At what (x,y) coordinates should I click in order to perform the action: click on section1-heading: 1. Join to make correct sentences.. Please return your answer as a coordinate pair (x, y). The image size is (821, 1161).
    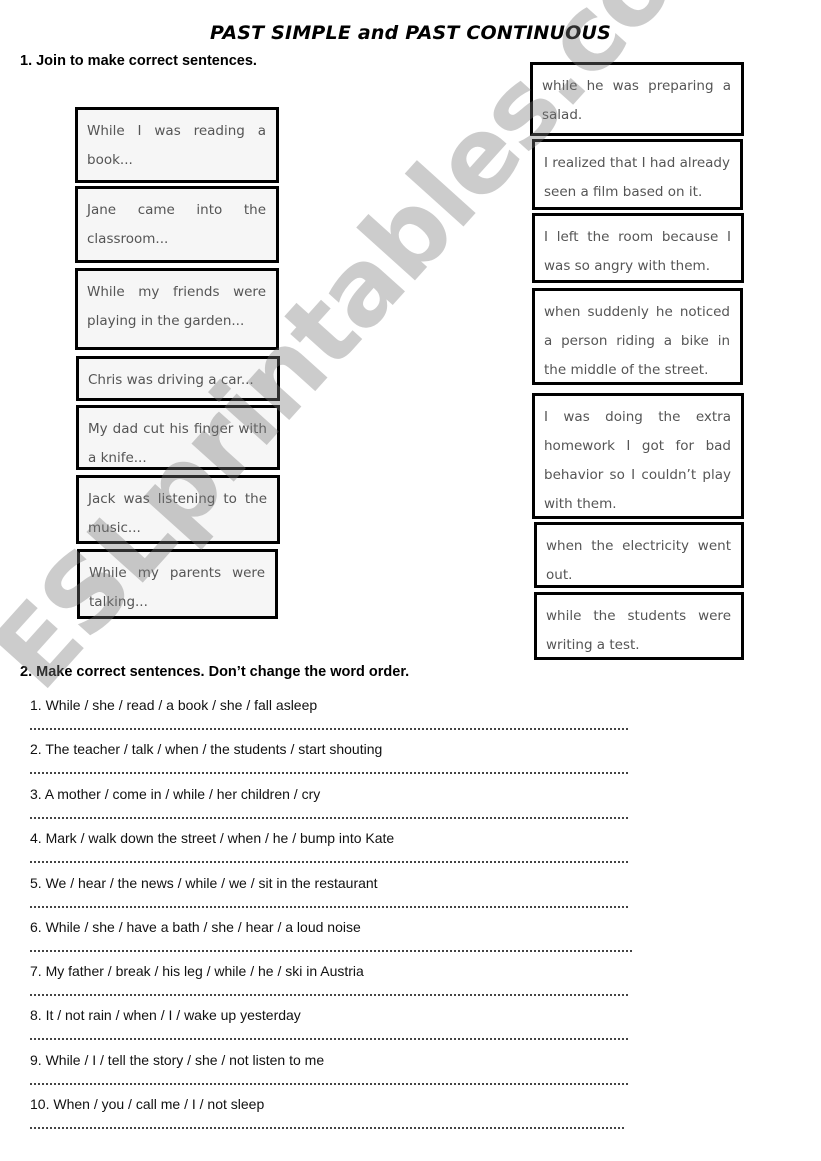
    Looking at the image, I should click on (138, 61).